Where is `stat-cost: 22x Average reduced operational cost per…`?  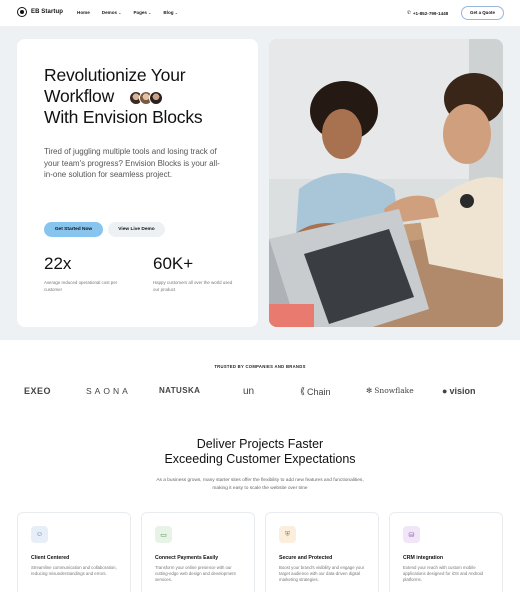
stat-cost: 22x Average reduced operational cost per… is located at coordinates (87, 273).